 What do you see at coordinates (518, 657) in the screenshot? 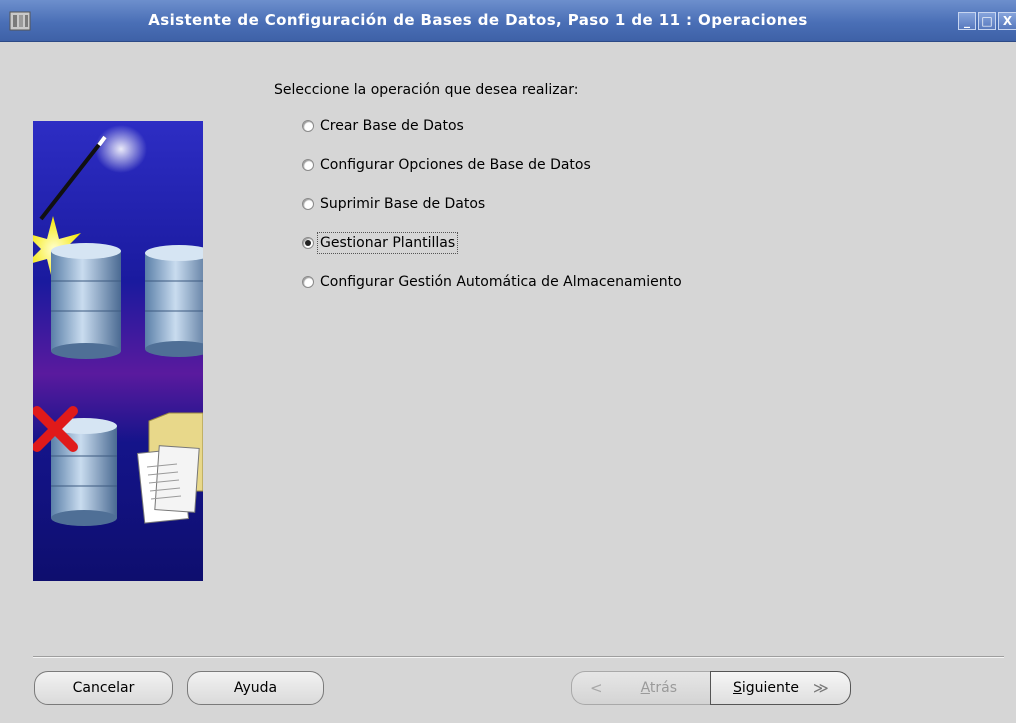
I see `button-separator` at bounding box center [518, 657].